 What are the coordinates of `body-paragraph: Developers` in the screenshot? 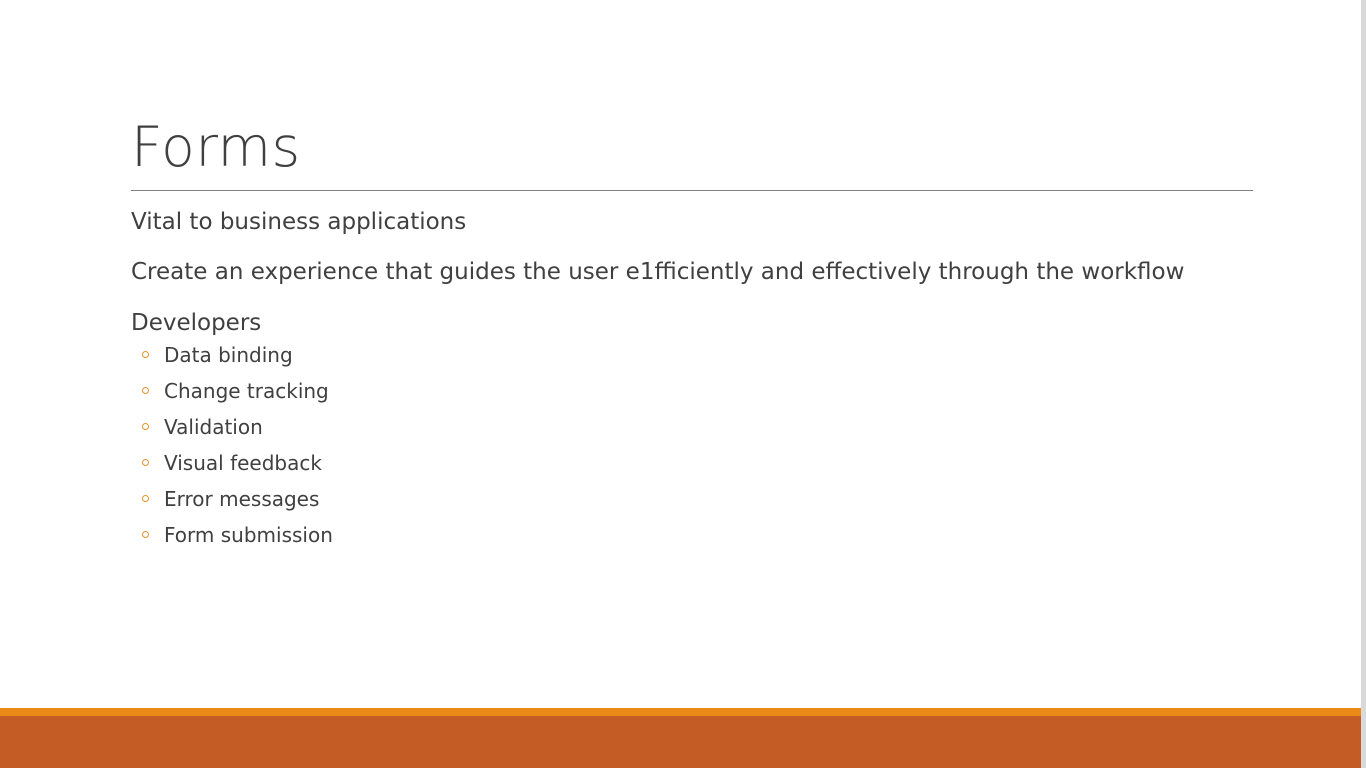 It's located at (196, 323).